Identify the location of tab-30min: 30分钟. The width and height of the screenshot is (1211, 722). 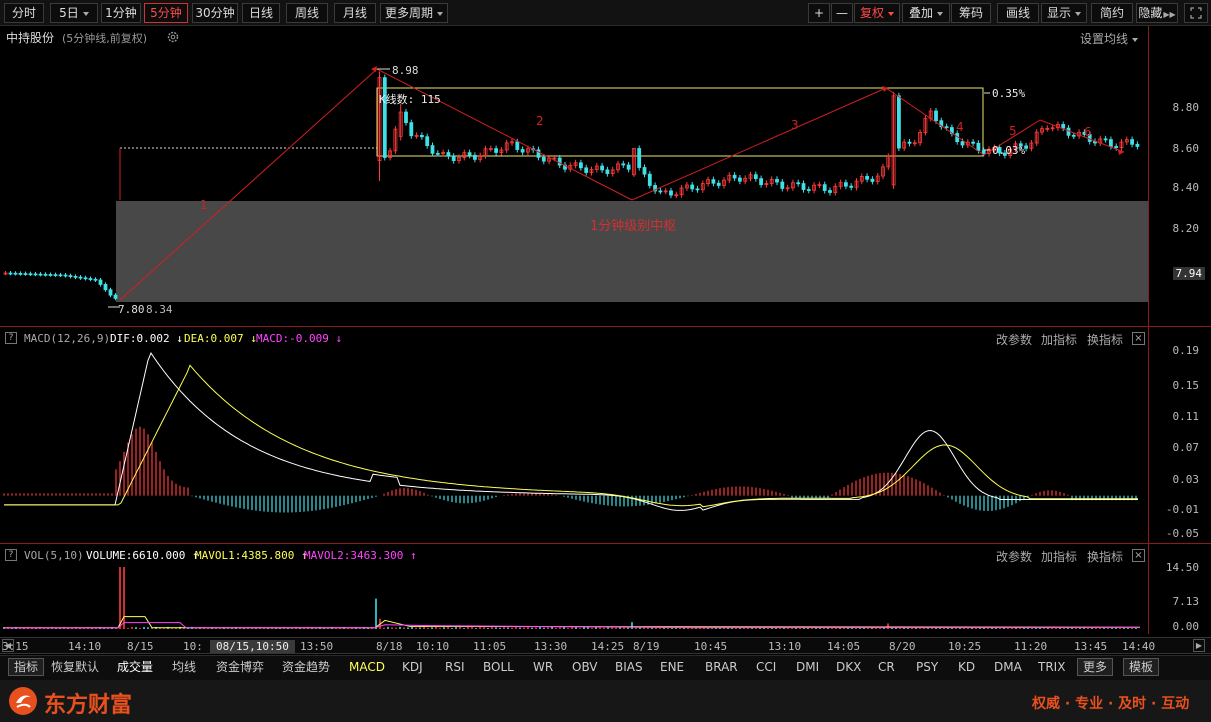
(215, 13).